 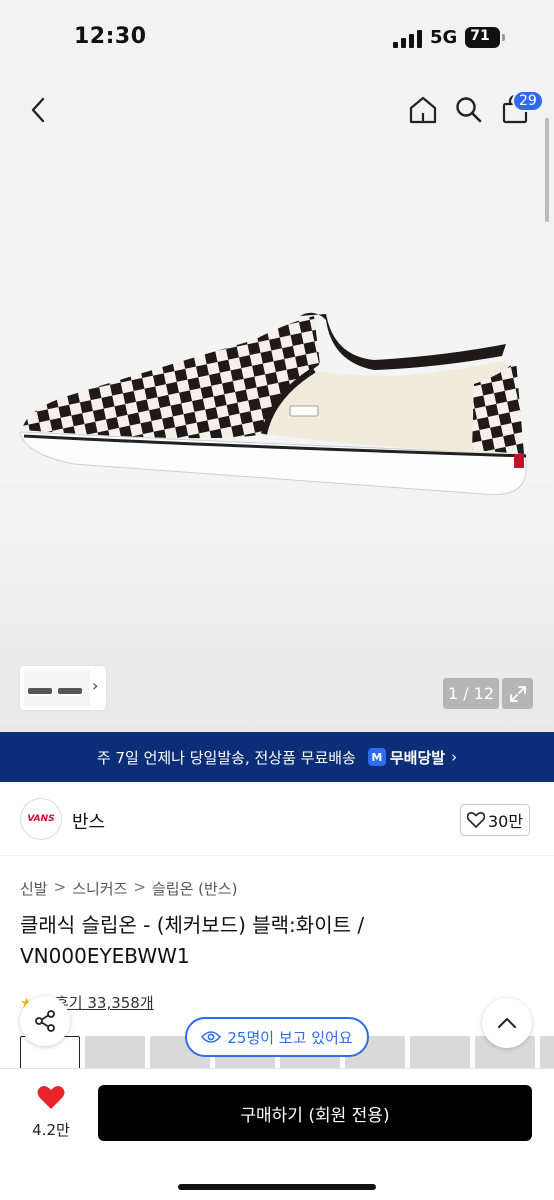 I want to click on share-icon, so click(x=45, y=1021).